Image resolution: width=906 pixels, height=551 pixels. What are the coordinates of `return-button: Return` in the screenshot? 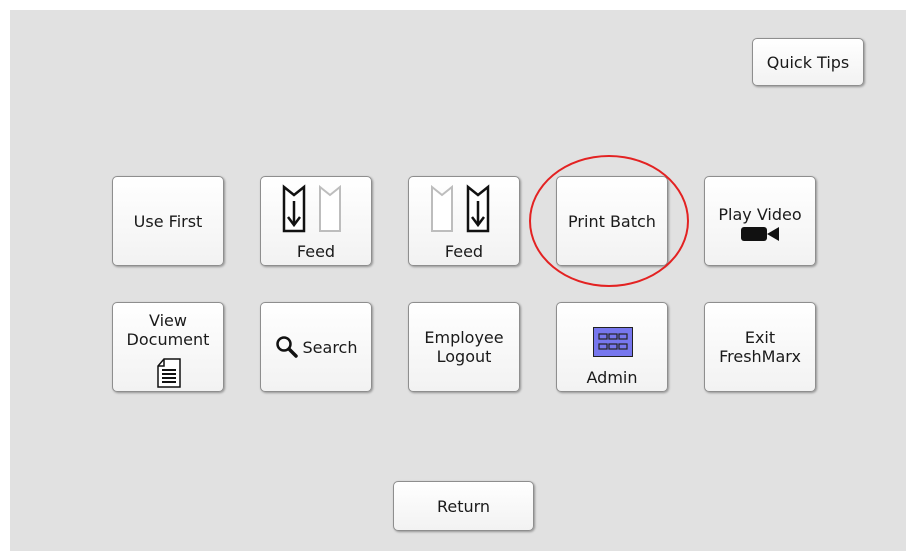 It's located at (463, 506).